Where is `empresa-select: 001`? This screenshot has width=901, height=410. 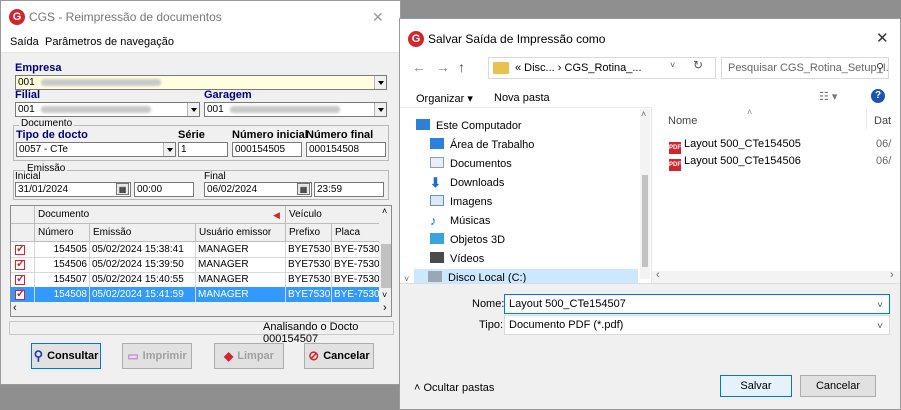 empresa-select: 001 is located at coordinates (201, 82).